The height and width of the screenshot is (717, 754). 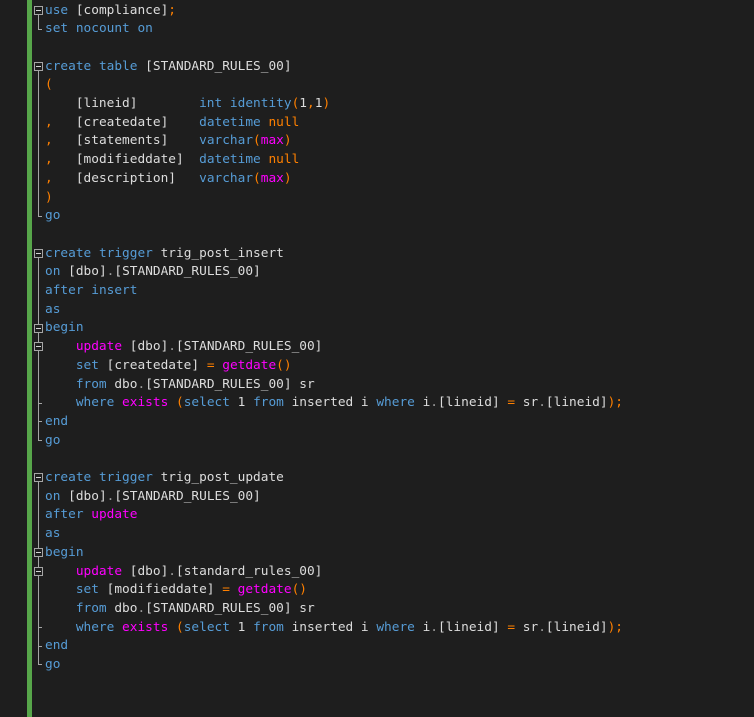 I want to click on code-line: , [statements] varchar(max), so click(x=168, y=140).